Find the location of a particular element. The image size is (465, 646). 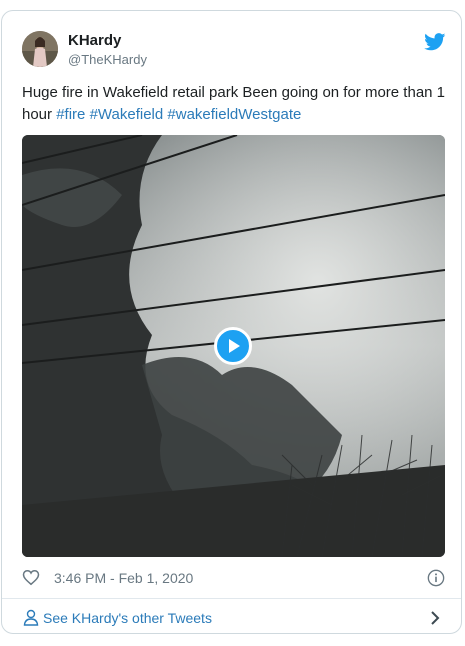

avatar is located at coordinates (40, 49).